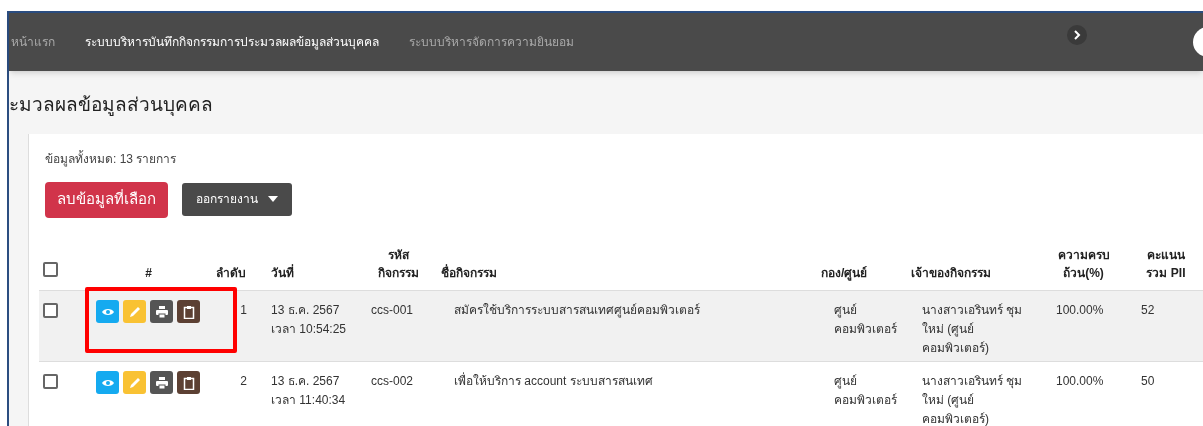 This screenshot has width=1203, height=426. Describe the element at coordinates (1166, 264) in the screenshot. I see `column-header: คะแนน รวม PII` at that location.